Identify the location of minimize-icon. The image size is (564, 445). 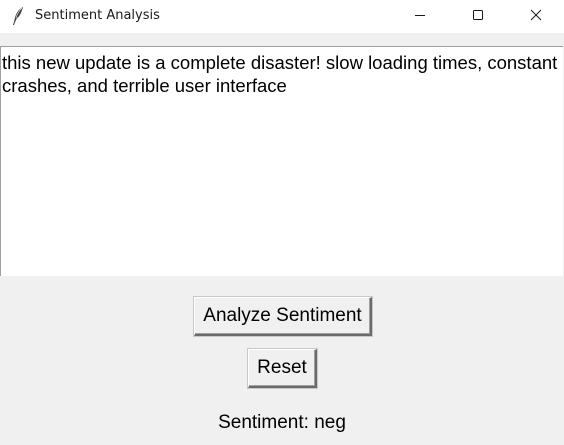
(420, 17).